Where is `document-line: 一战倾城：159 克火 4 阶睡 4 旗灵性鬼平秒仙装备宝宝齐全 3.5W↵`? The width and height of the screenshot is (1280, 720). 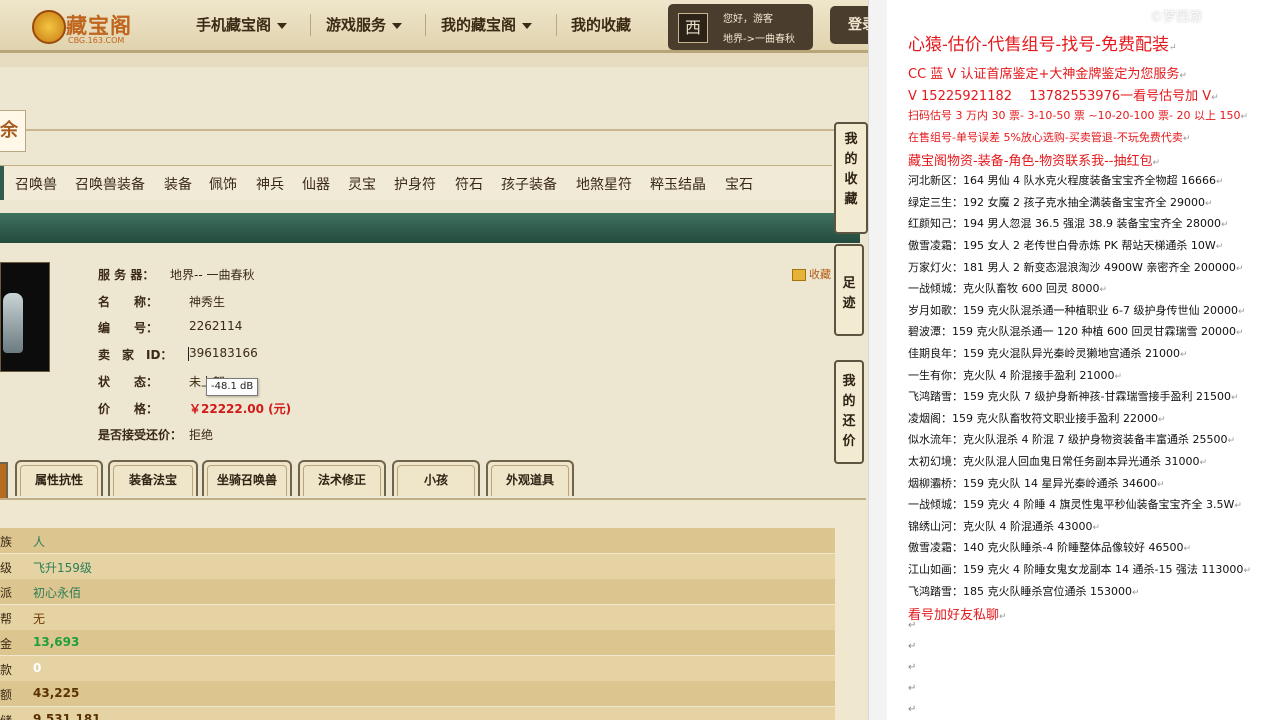 document-line: 一战倾城：159 克火 4 阶睡 4 旗灵性鬼平秒仙装备宝宝齐全 3.5W↵ is located at coordinates (1075, 504).